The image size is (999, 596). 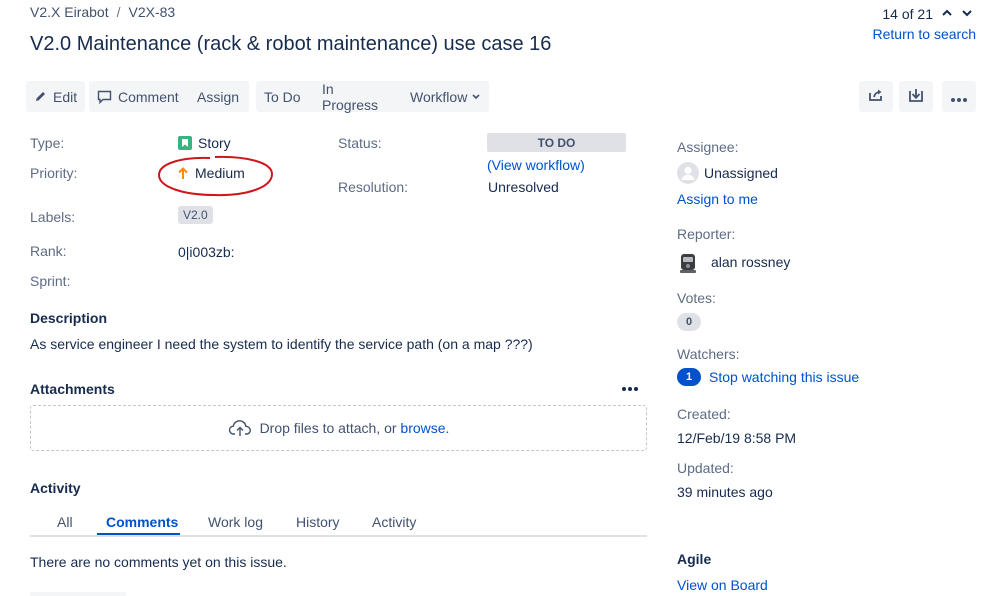 I want to click on tab-work-log: Work log, so click(x=235, y=522).